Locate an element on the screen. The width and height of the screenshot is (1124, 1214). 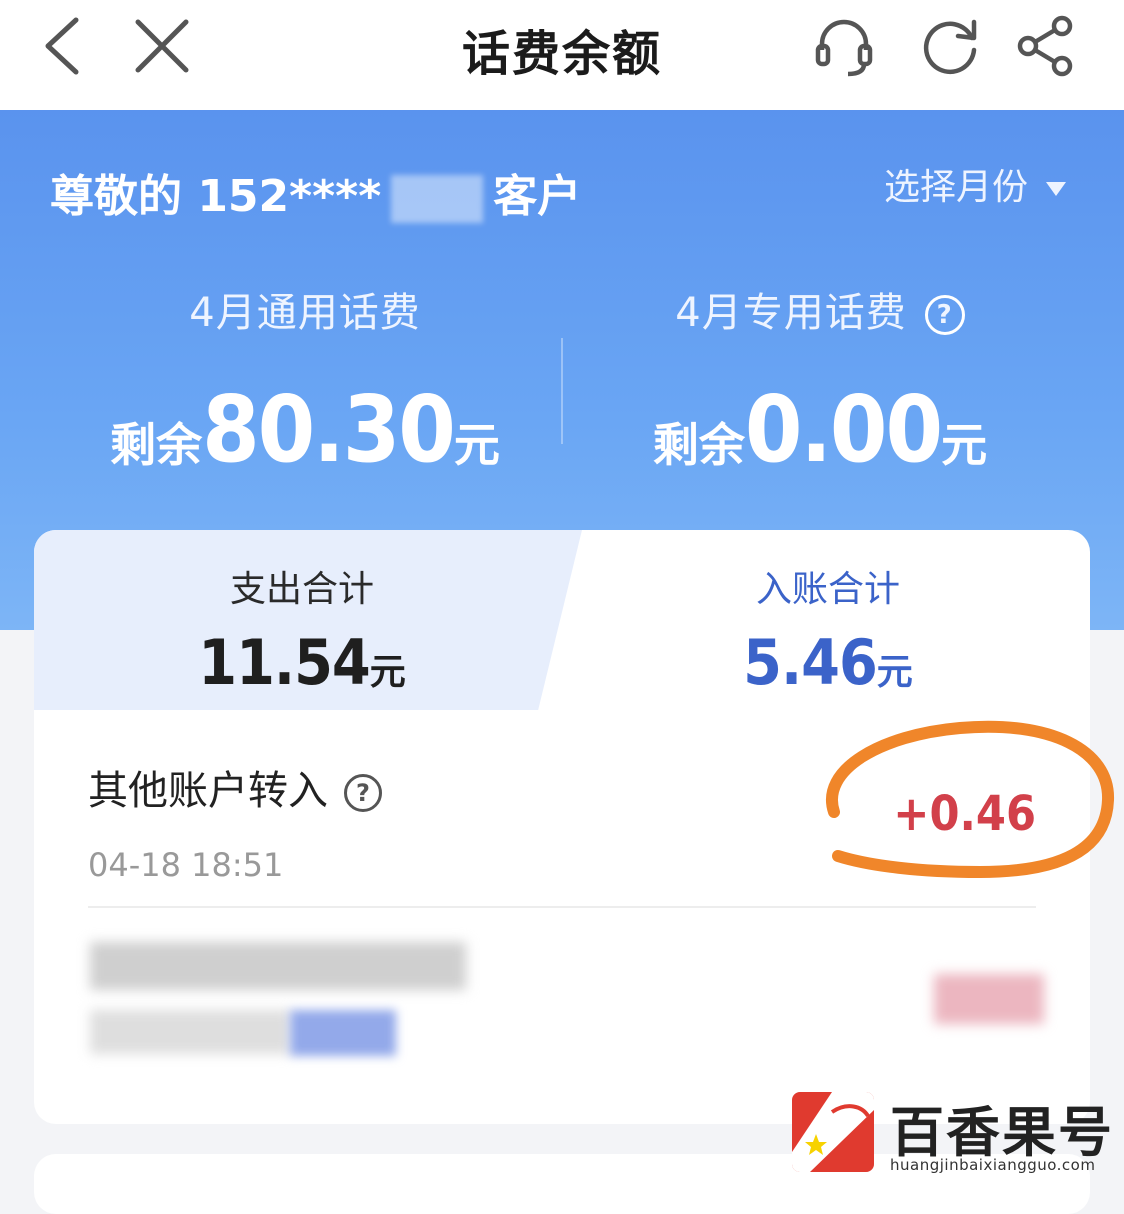
expense-amount: 11.54 is located at coordinates (284, 662).